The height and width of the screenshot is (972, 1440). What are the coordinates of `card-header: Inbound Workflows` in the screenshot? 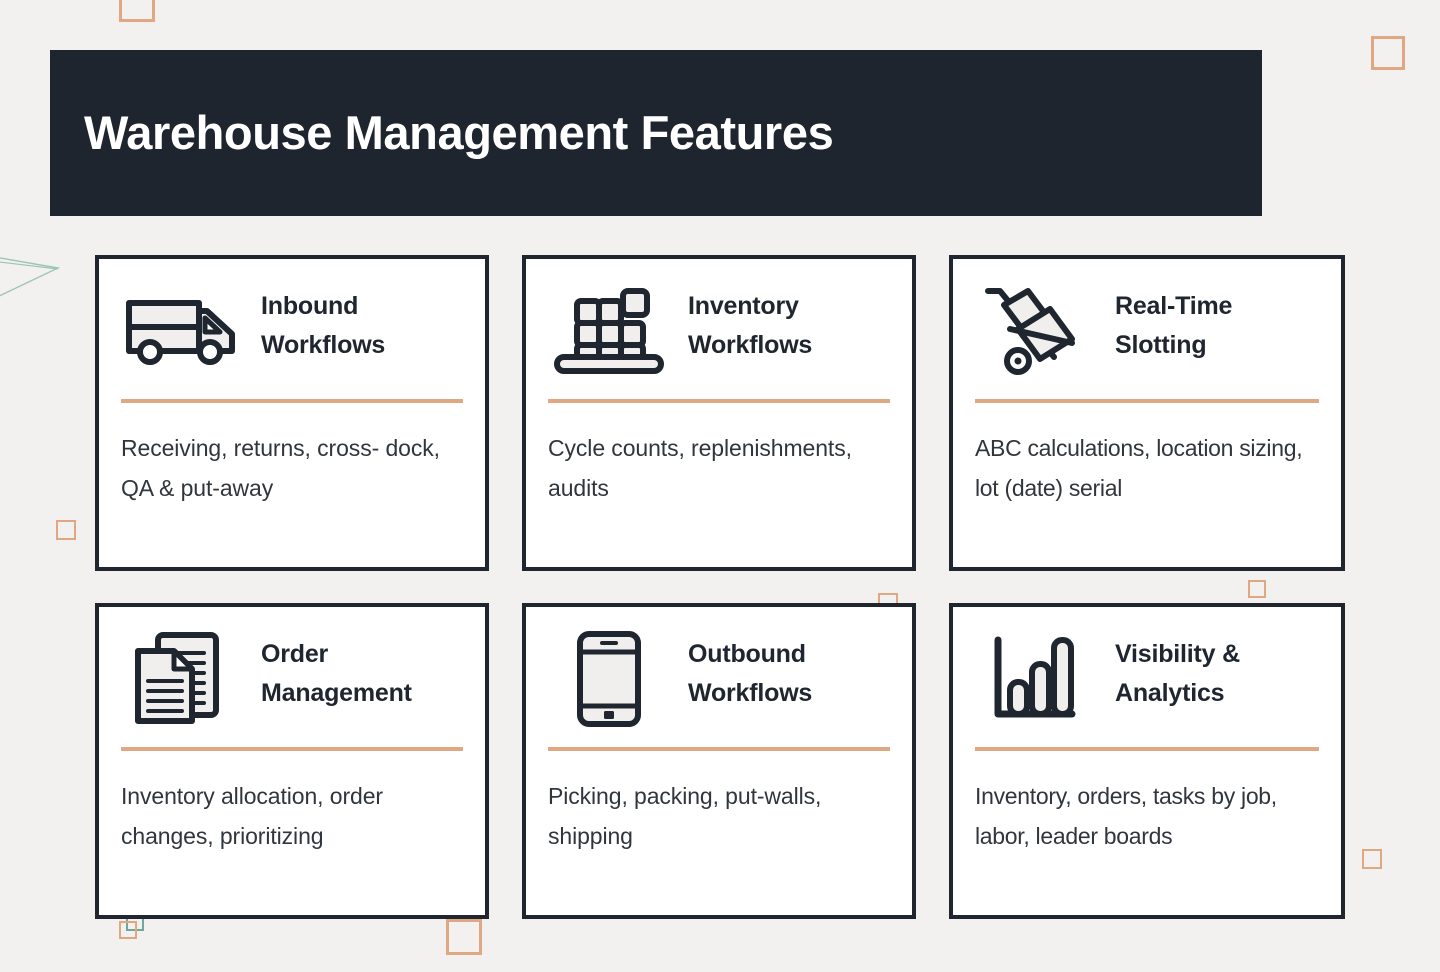 It's located at (292, 333).